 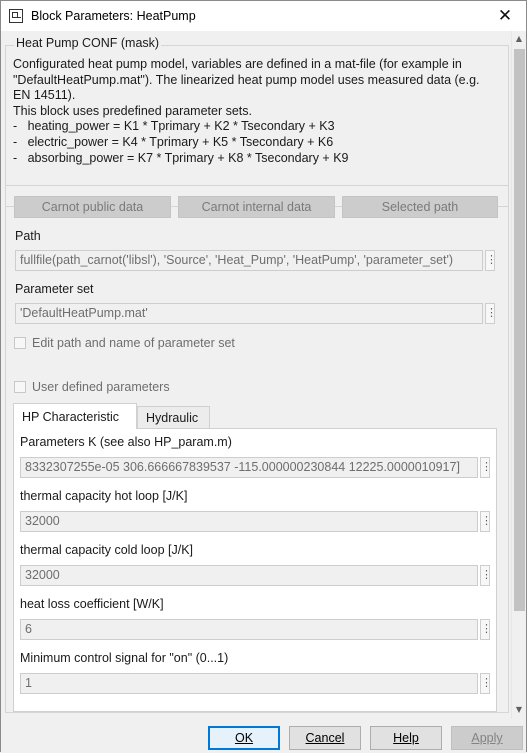 I want to click on parameter-set-label: Parameter set, so click(x=54, y=289).